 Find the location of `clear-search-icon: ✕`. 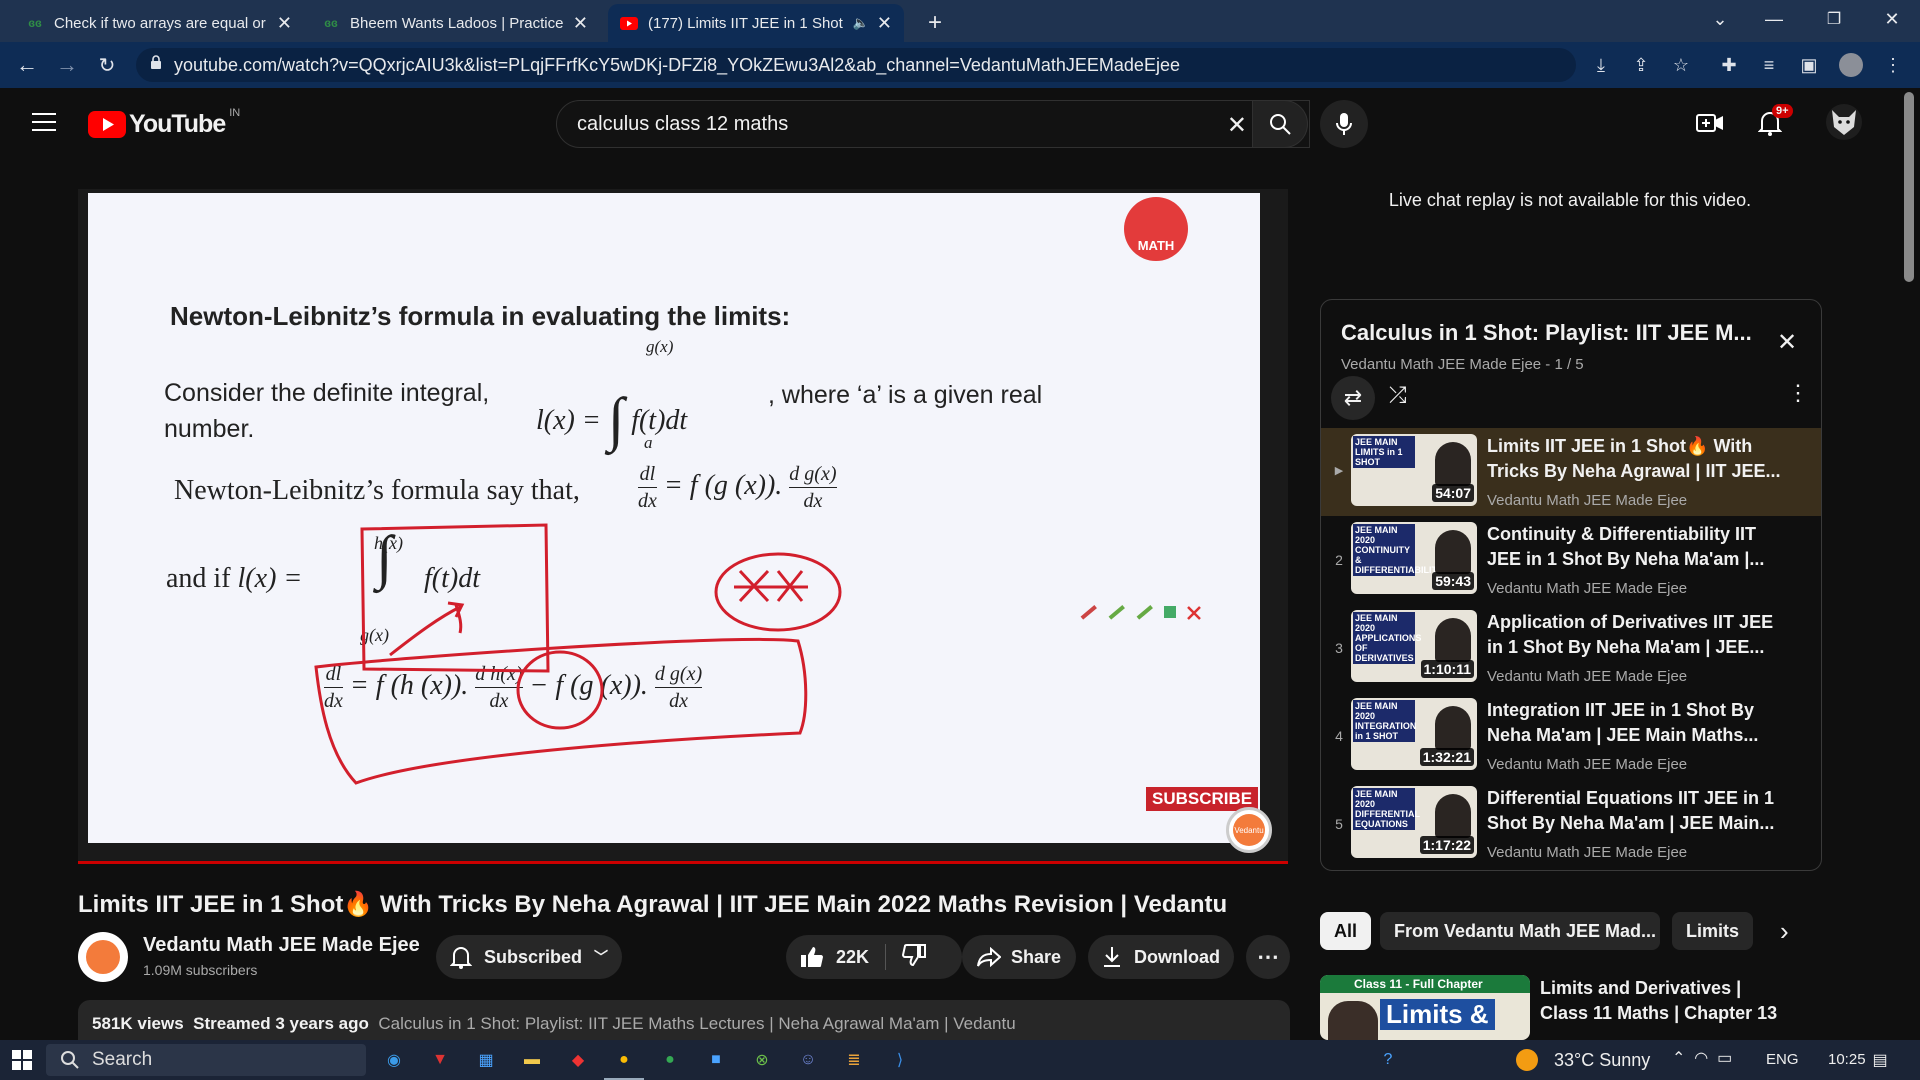

clear-search-icon: ✕ is located at coordinates (1237, 125).